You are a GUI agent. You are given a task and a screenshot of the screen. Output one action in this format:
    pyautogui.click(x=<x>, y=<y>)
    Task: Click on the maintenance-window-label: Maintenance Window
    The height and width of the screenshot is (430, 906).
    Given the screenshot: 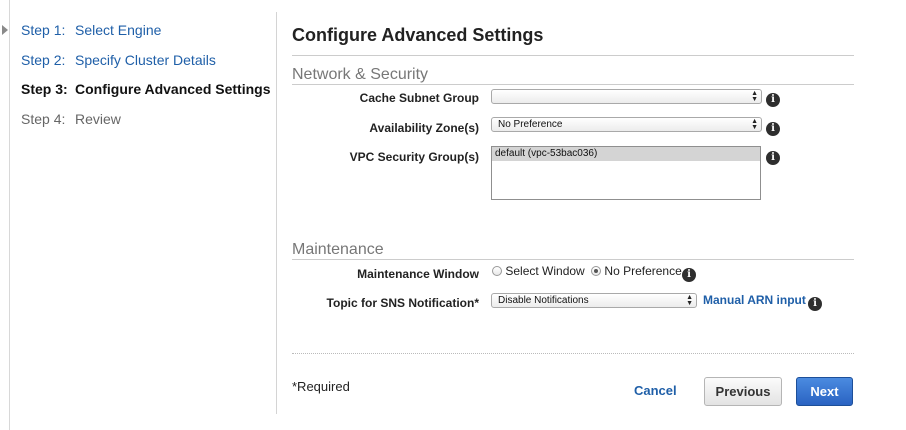 What is the action you would take?
    pyautogui.click(x=418, y=274)
    